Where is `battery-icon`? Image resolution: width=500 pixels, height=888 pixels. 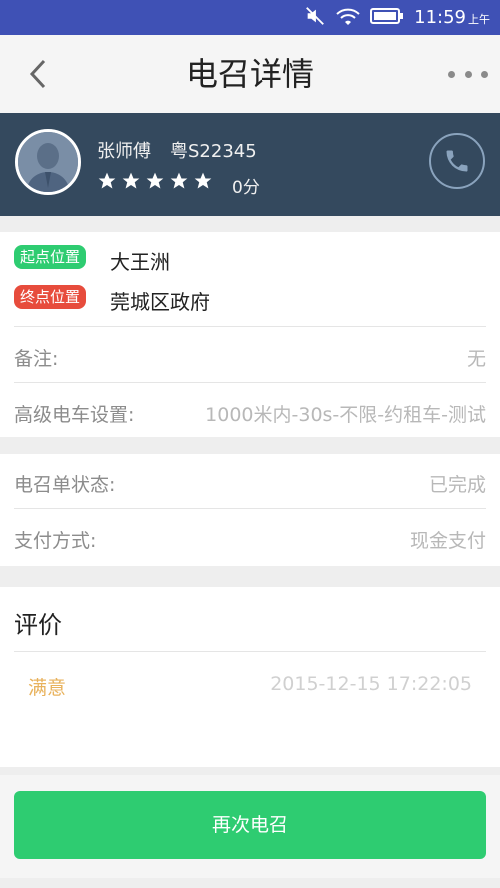
battery-icon is located at coordinates (387, 18).